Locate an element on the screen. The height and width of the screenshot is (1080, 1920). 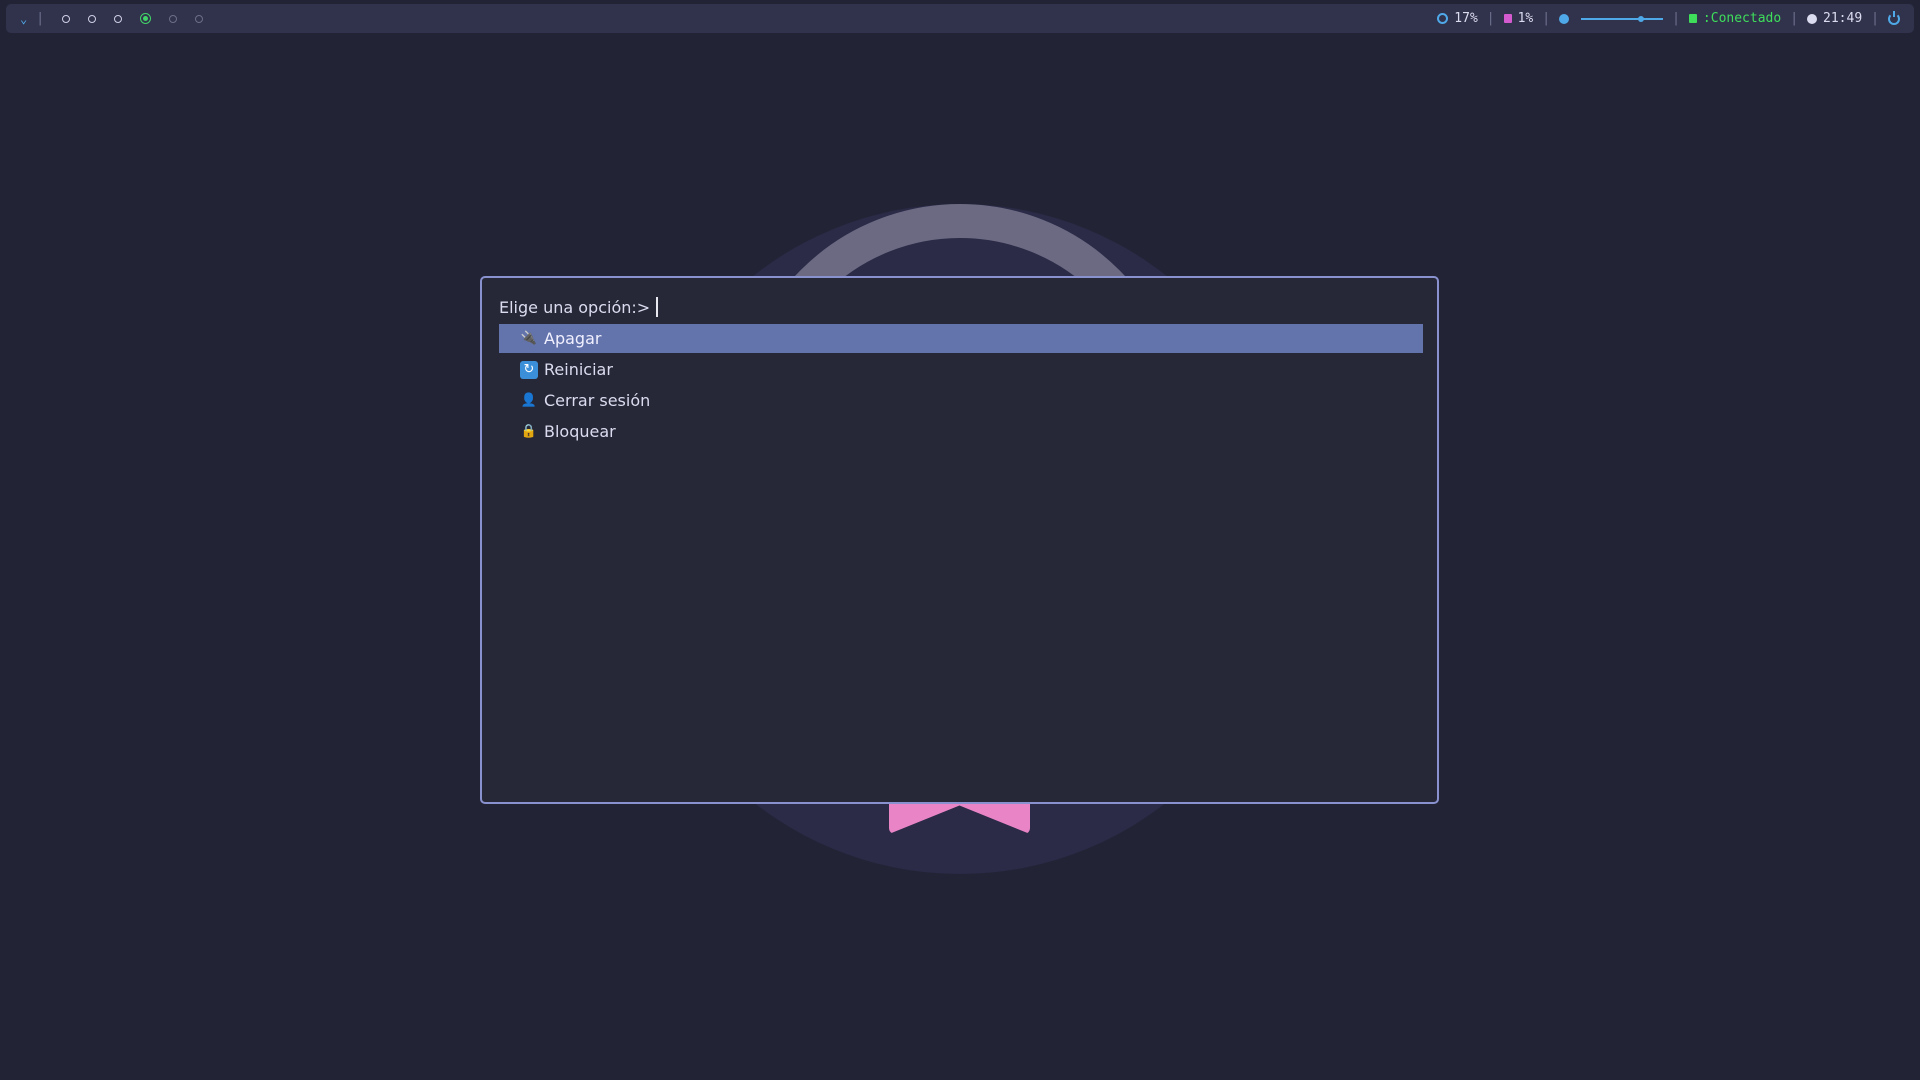
lock-icon: 🔒 is located at coordinates (529, 431).